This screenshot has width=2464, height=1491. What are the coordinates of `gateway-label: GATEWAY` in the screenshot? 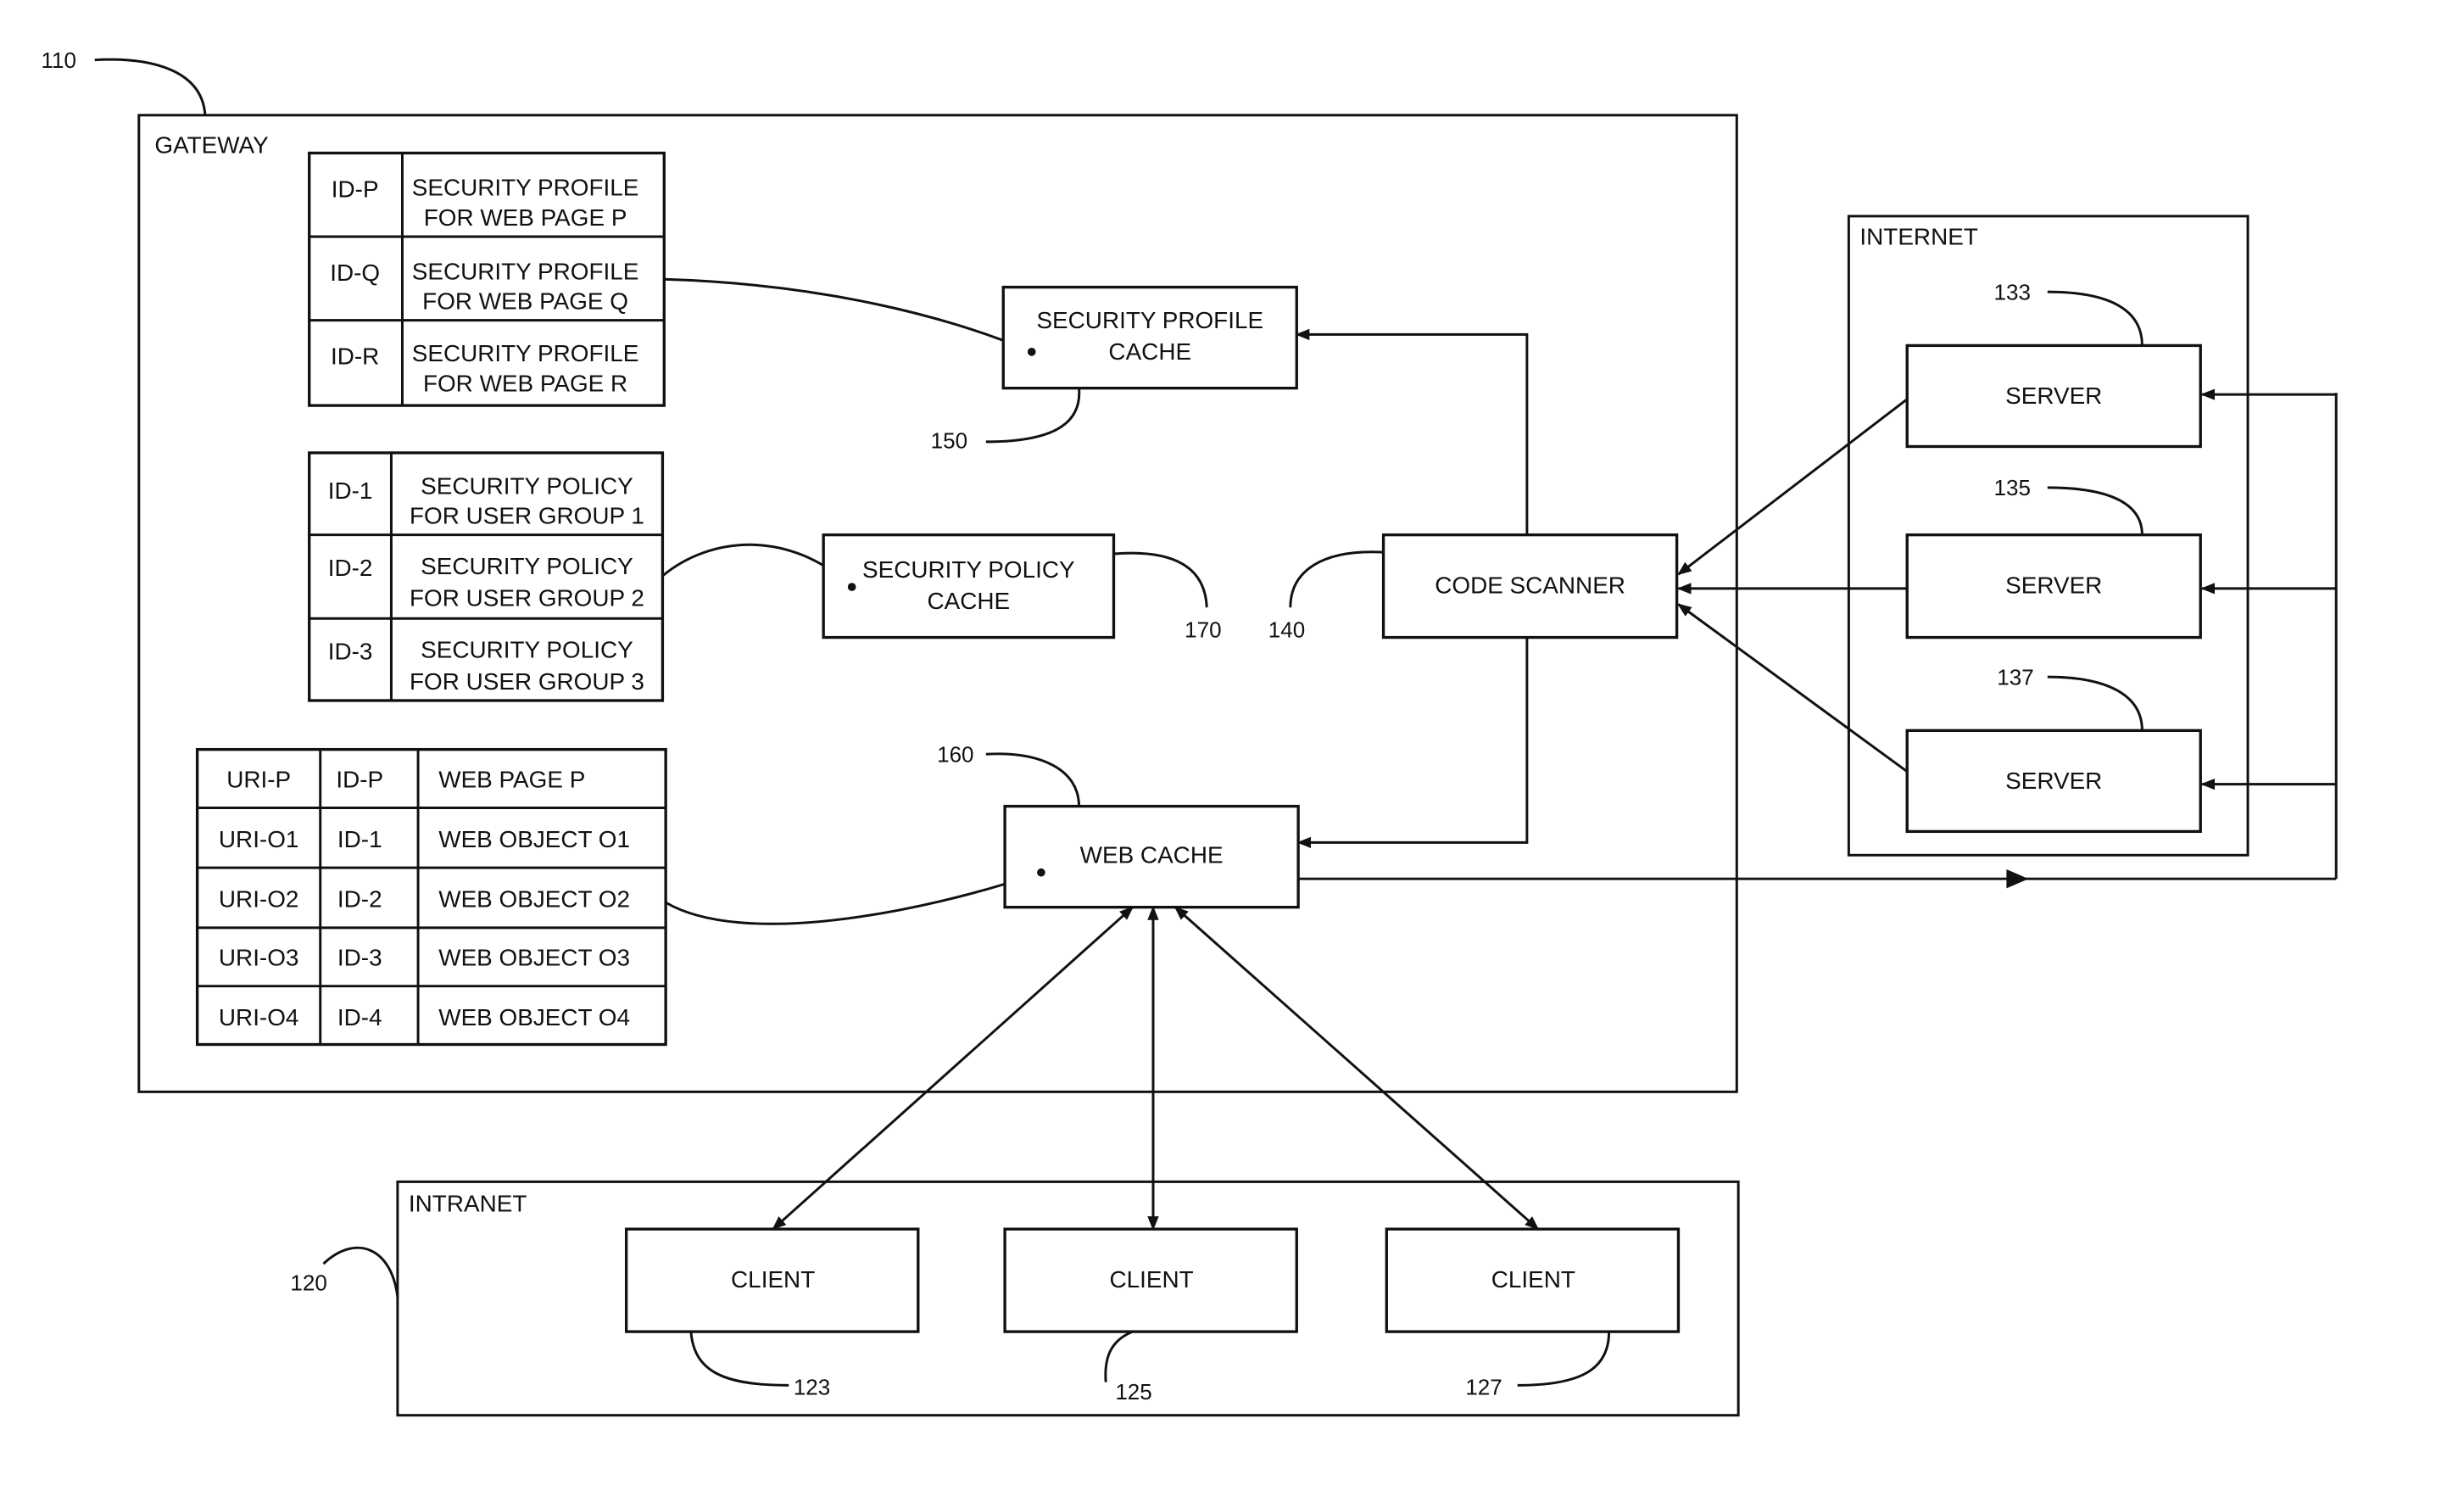 It's located at (211, 144).